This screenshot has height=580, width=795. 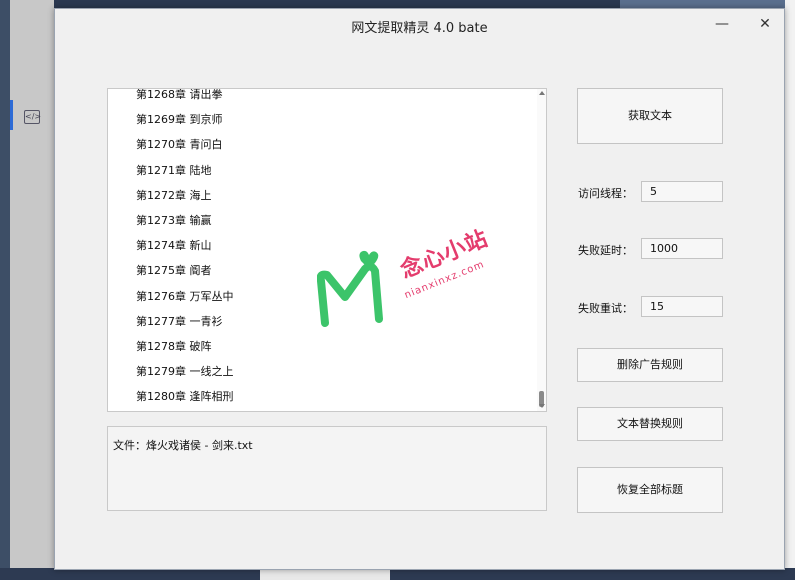 What do you see at coordinates (650, 365) in the screenshot?
I see `remove-ad-rules-button: 删除广告规则` at bounding box center [650, 365].